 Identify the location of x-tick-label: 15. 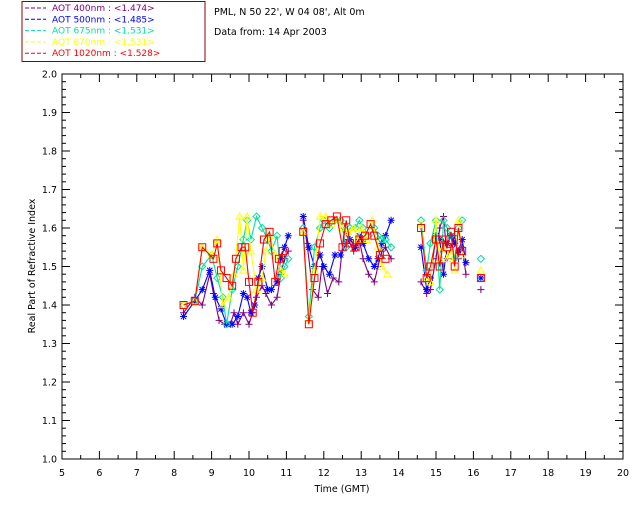
(436, 473).